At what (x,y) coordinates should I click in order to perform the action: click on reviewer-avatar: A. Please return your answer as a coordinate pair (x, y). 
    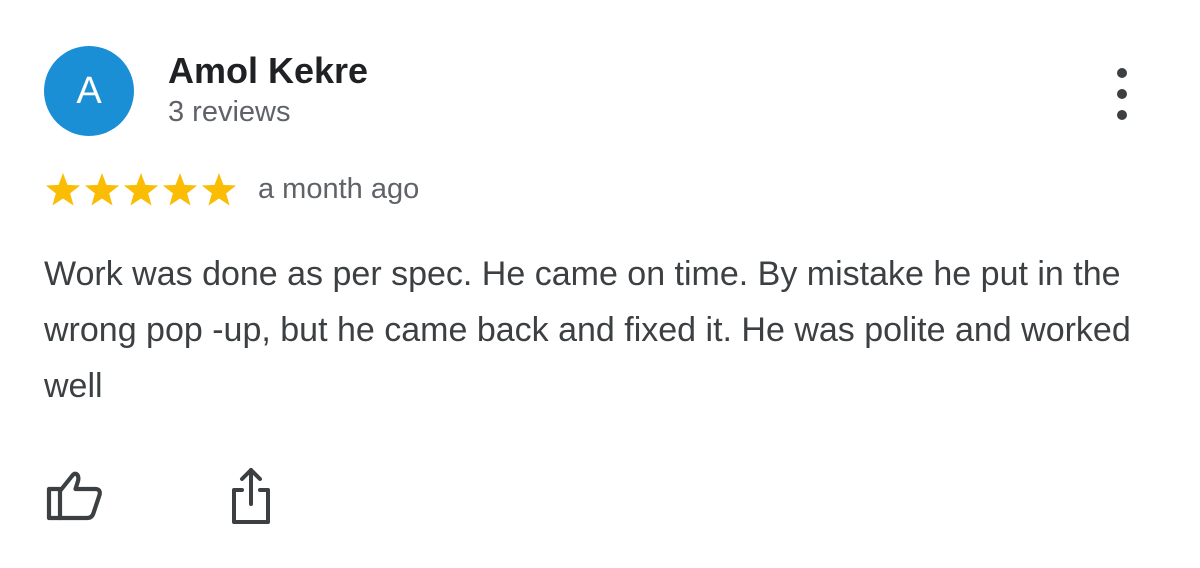
    Looking at the image, I should click on (89, 91).